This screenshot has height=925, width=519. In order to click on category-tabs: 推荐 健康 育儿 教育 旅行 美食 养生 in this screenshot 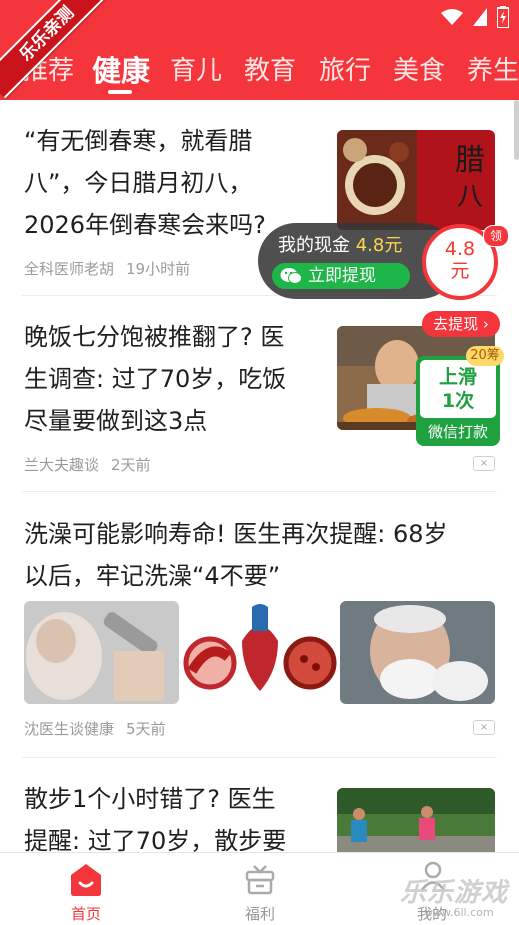, I will do `click(259, 68)`.